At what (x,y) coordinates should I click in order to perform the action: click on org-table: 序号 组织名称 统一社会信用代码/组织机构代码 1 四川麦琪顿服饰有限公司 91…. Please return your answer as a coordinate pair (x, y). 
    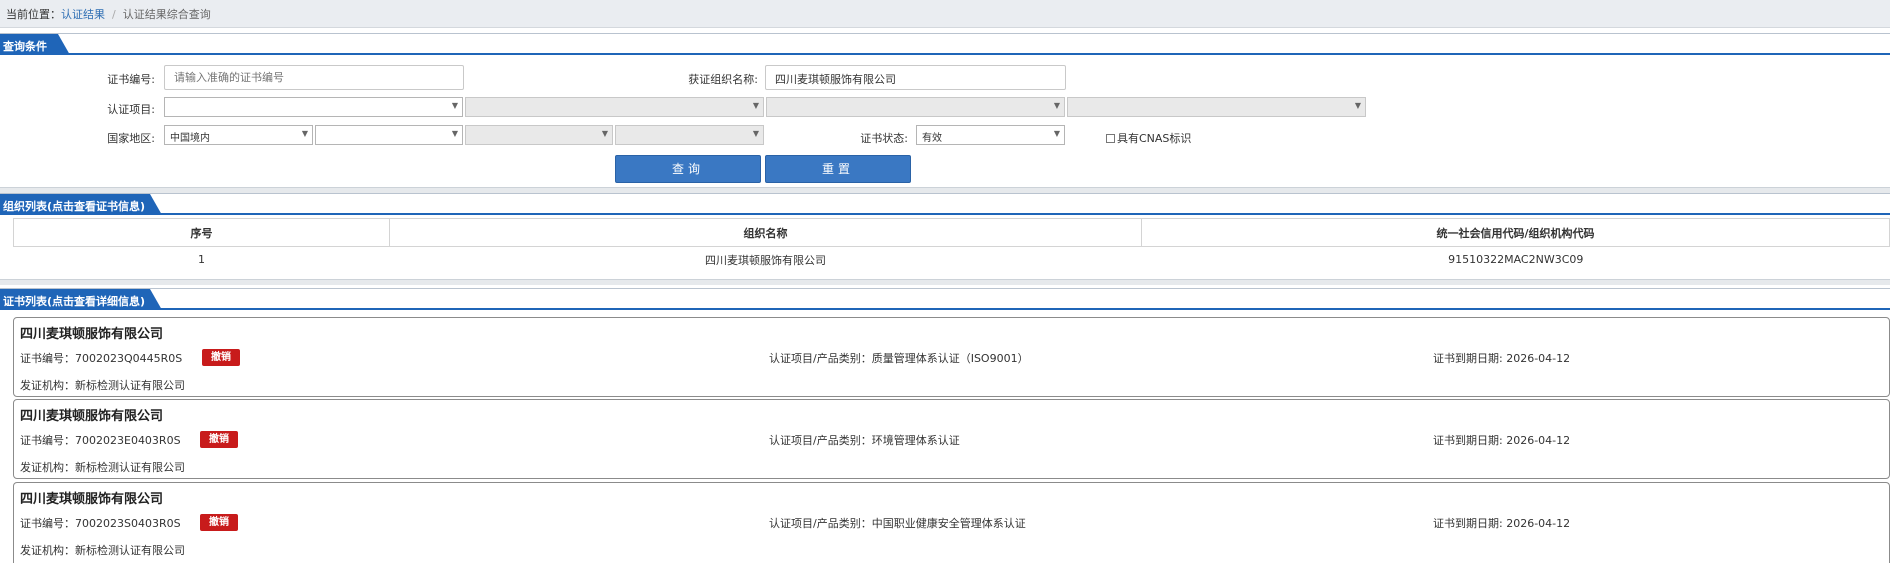
    Looking at the image, I should click on (951, 245).